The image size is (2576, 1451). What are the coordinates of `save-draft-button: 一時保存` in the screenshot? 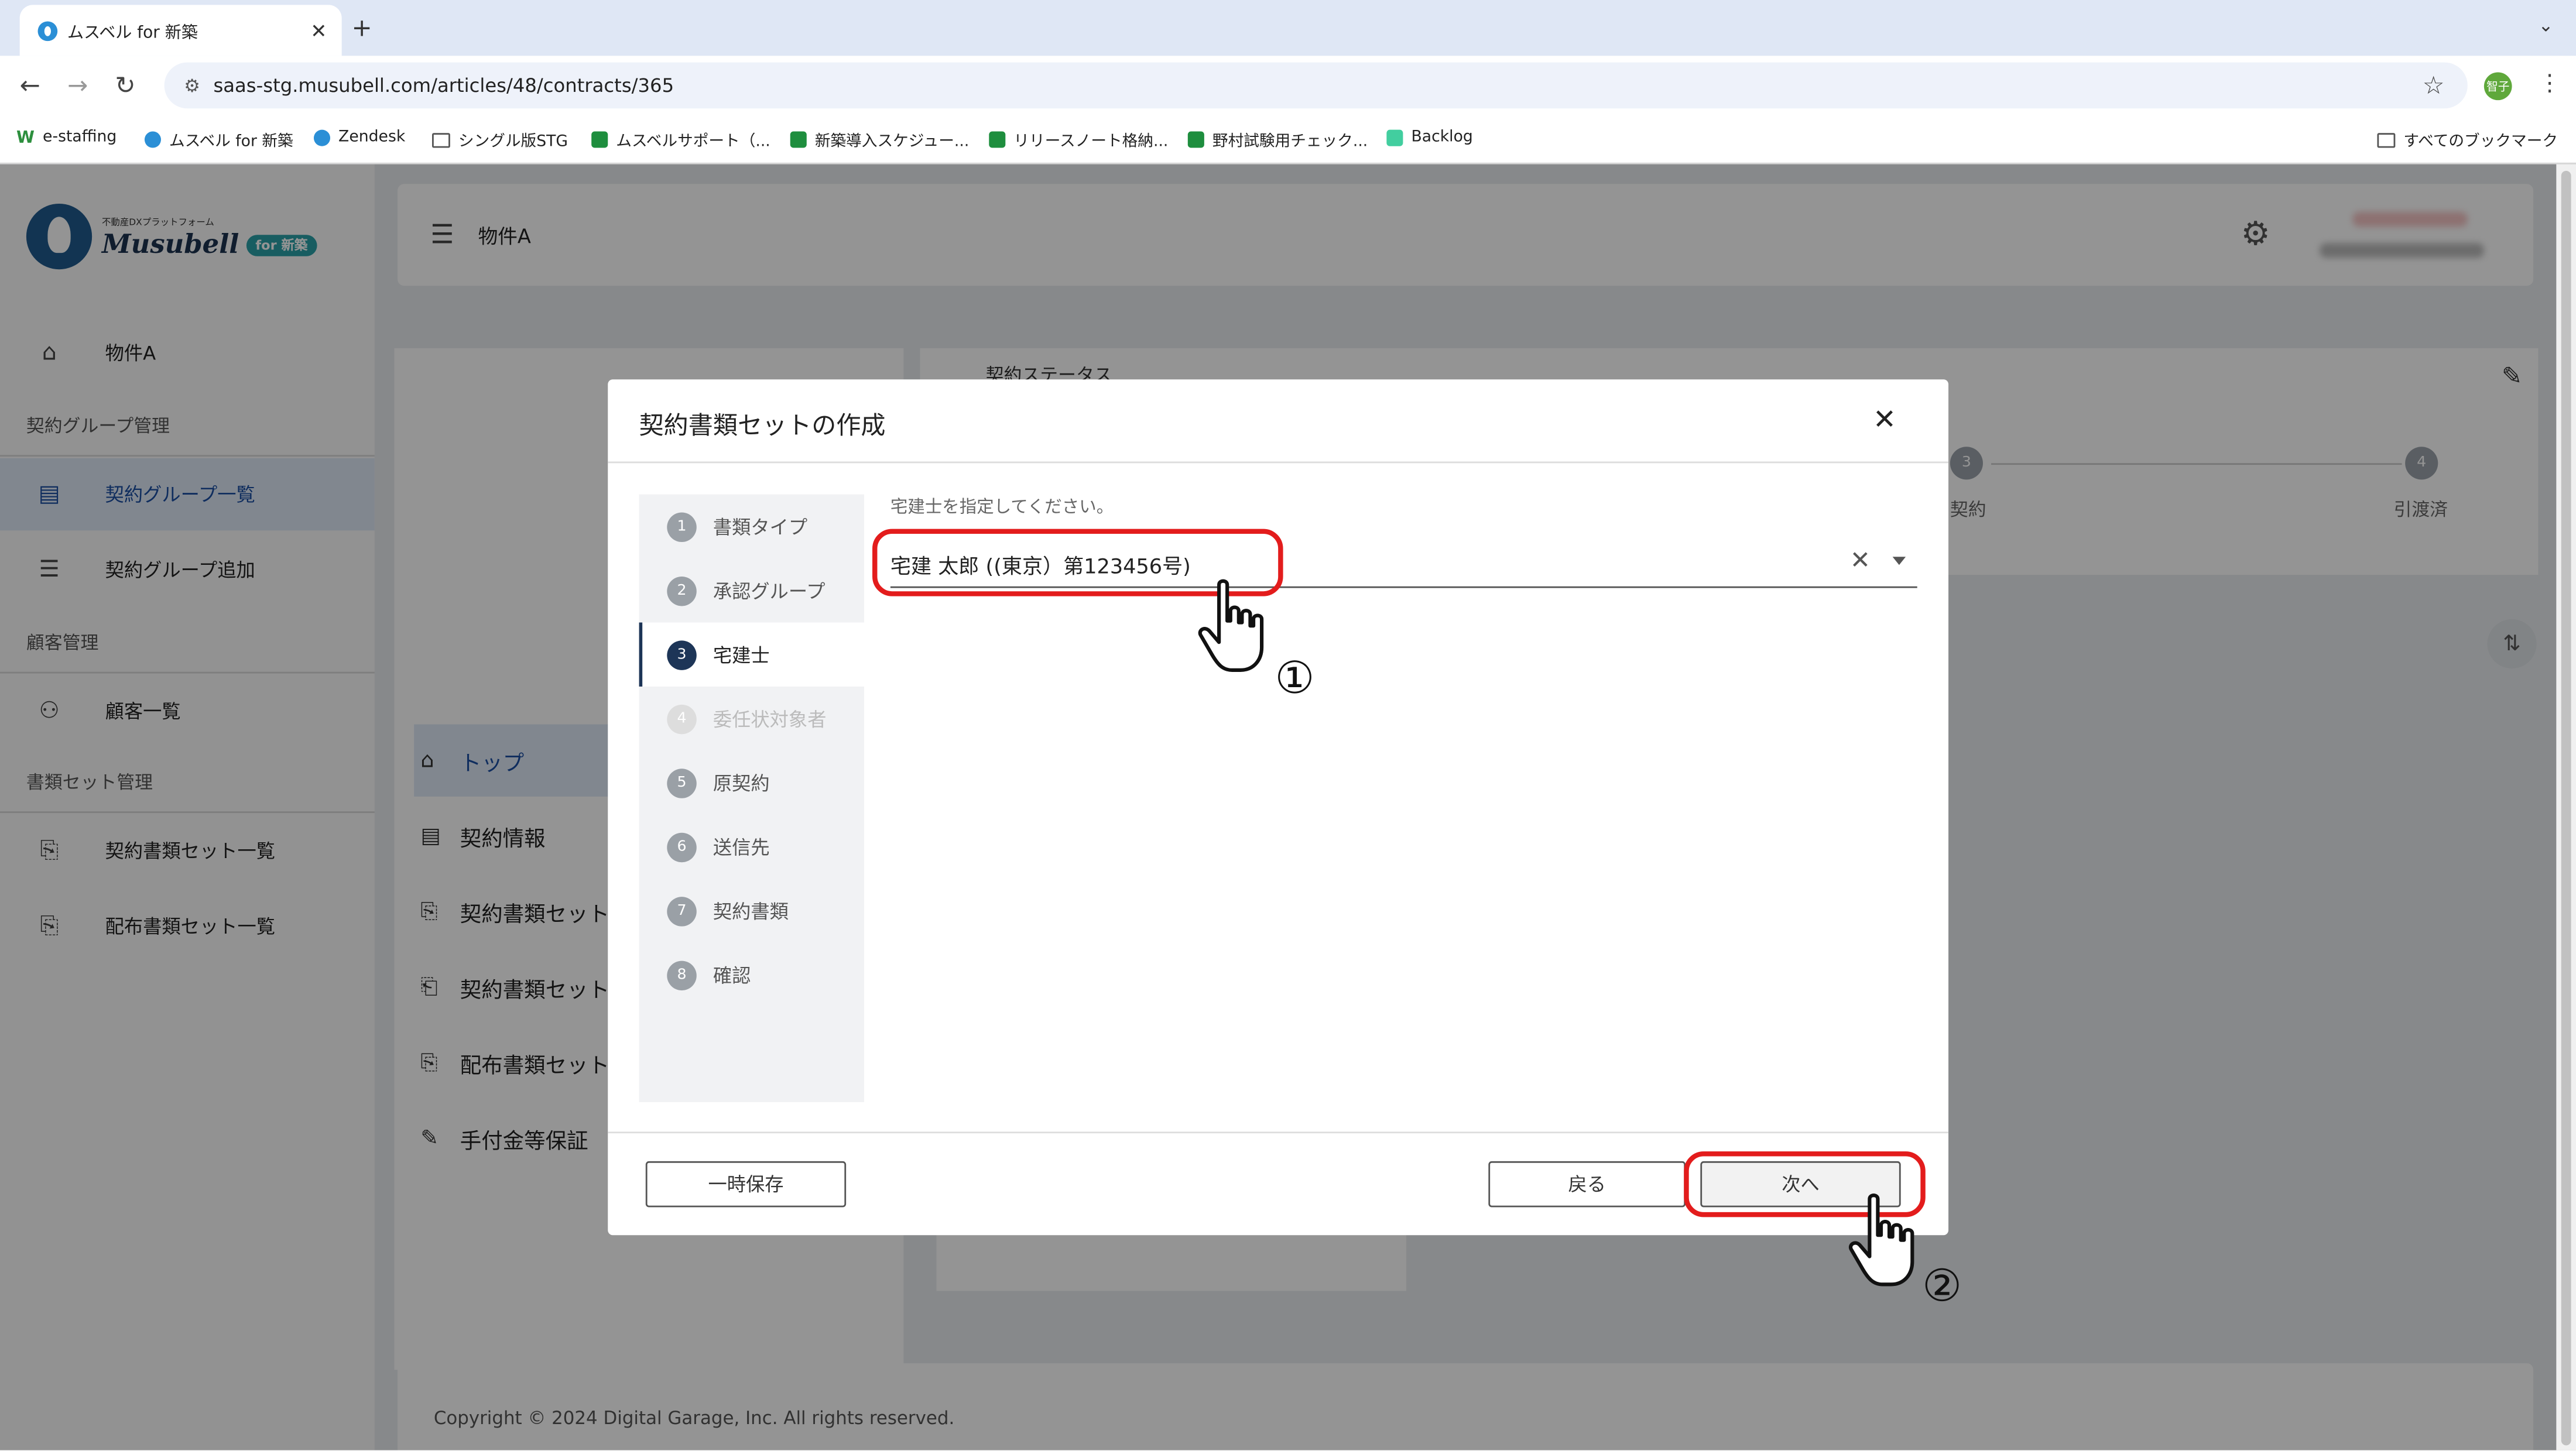 It's located at (746, 1184).